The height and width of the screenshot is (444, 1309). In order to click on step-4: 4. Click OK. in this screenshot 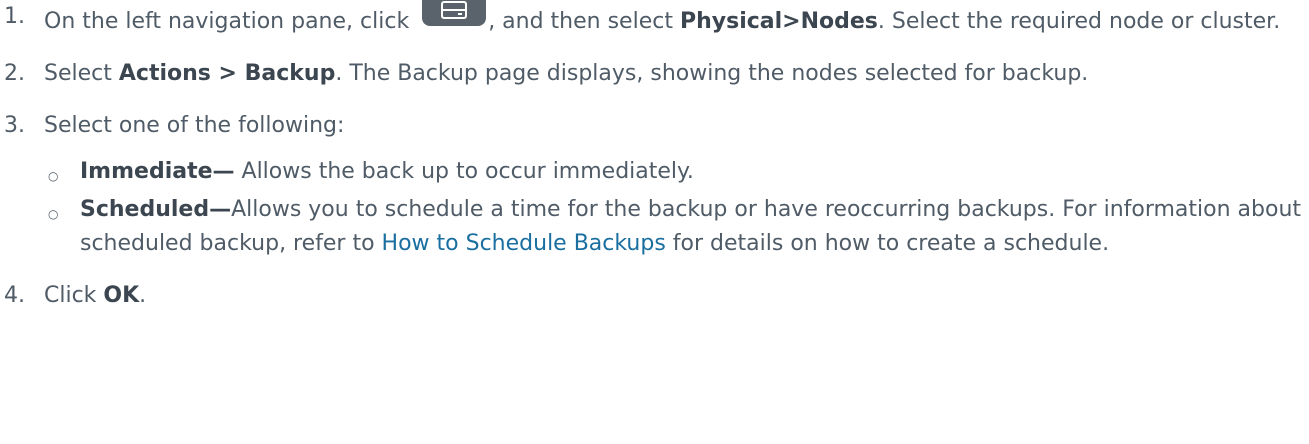, I will do `click(654, 296)`.